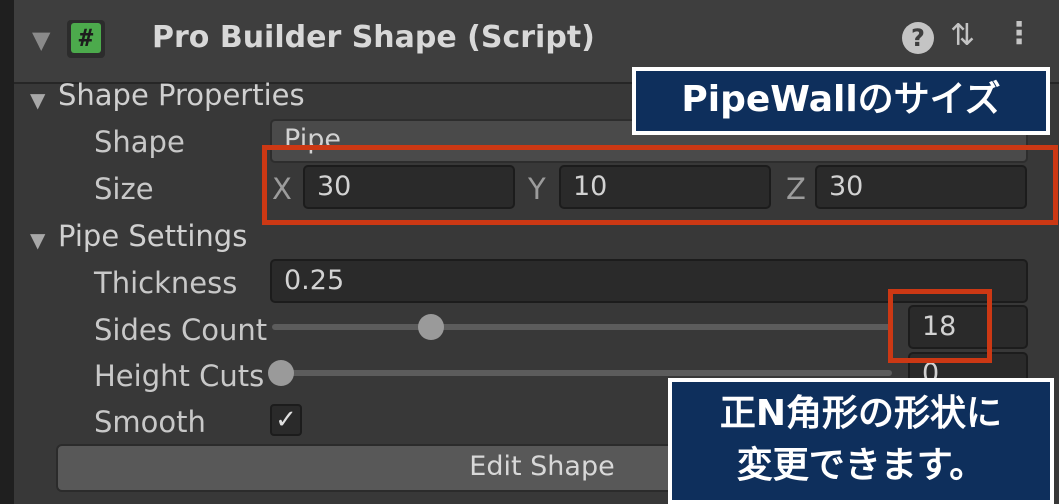 This screenshot has width=1059, height=504. Describe the element at coordinates (431, 327) in the screenshot. I see `sides-count-slider-knob` at that location.